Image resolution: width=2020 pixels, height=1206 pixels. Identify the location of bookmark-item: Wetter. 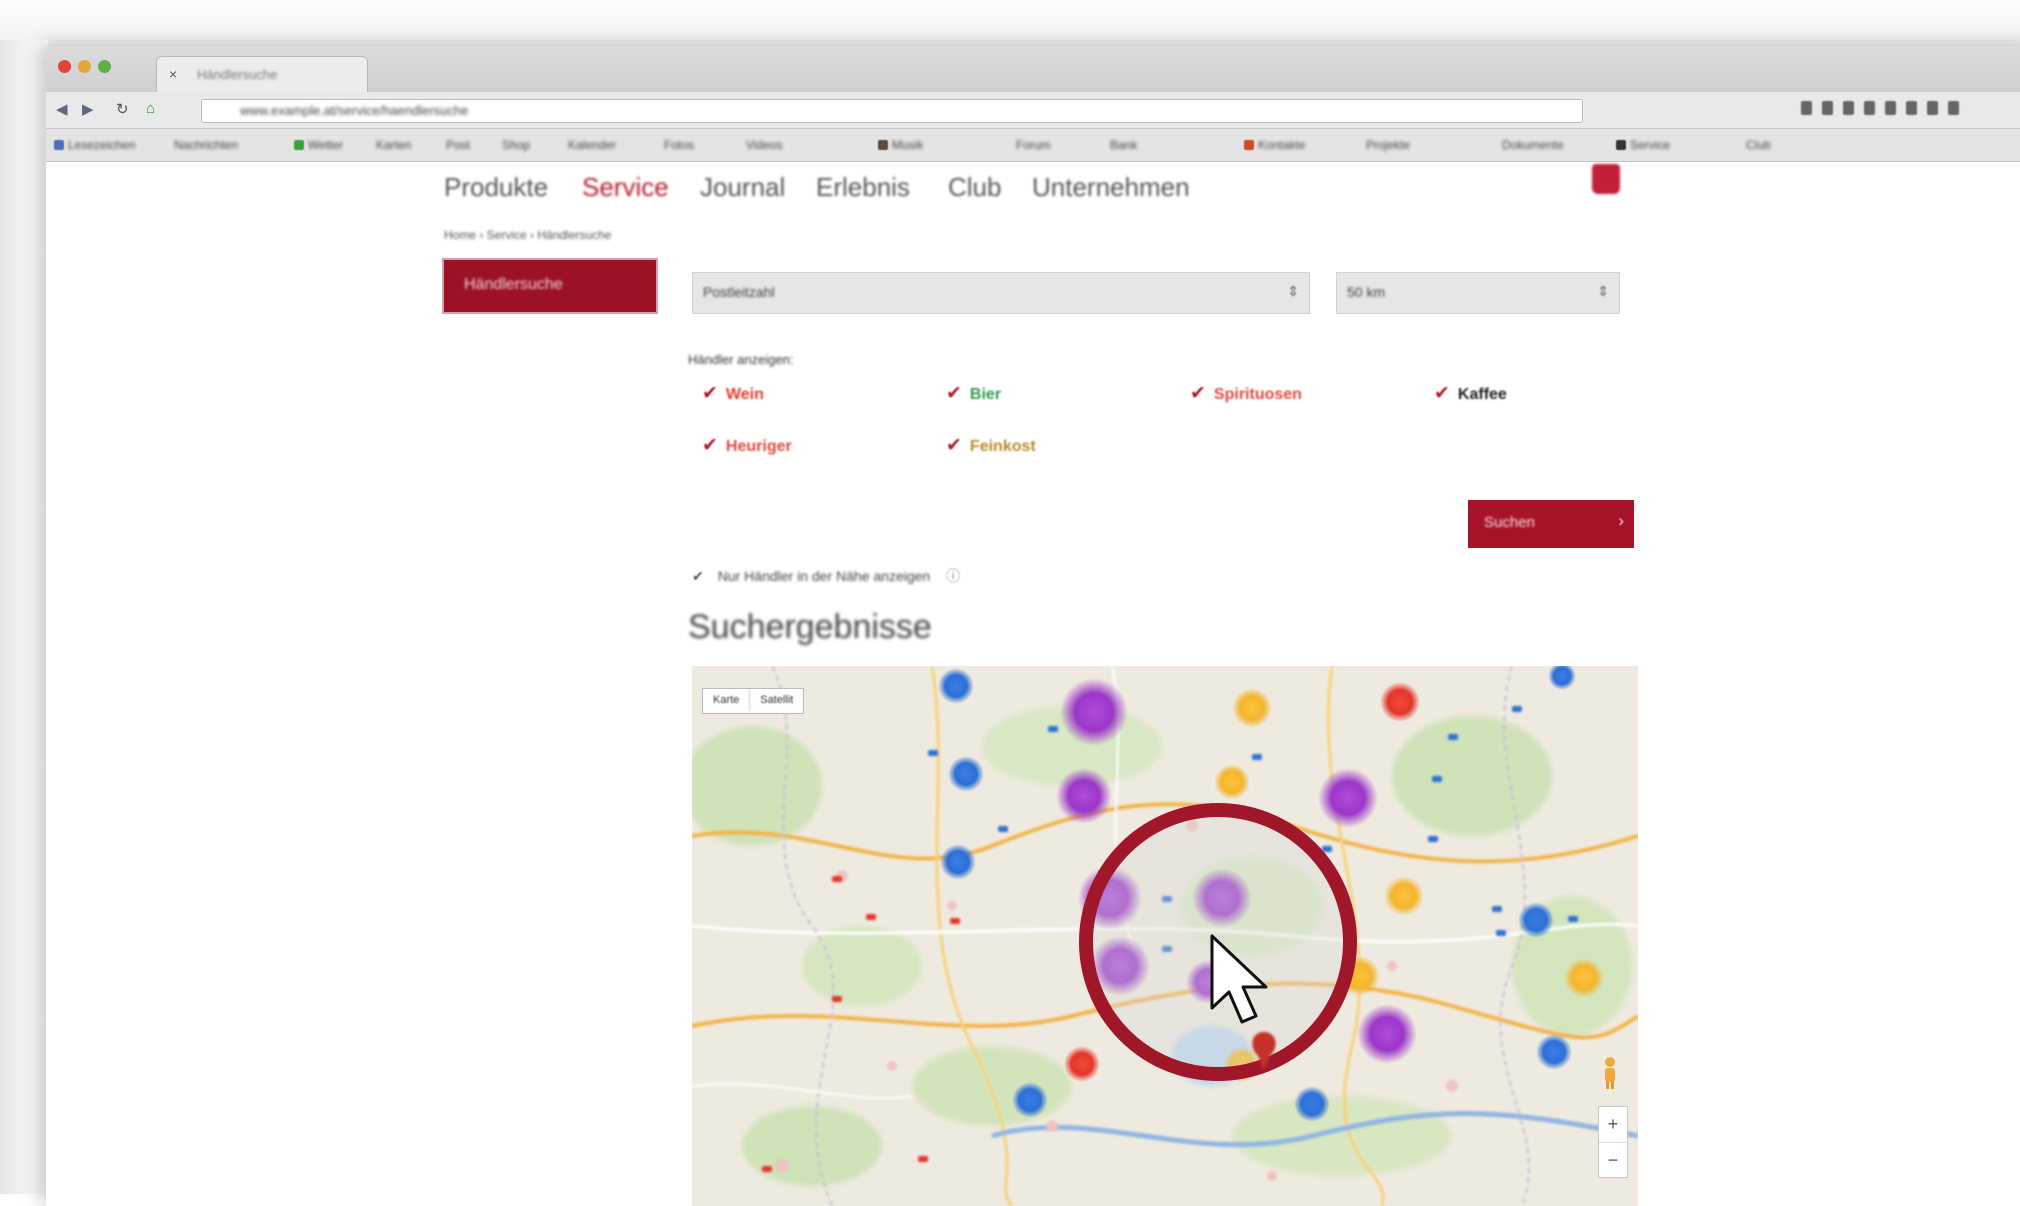
(325, 145).